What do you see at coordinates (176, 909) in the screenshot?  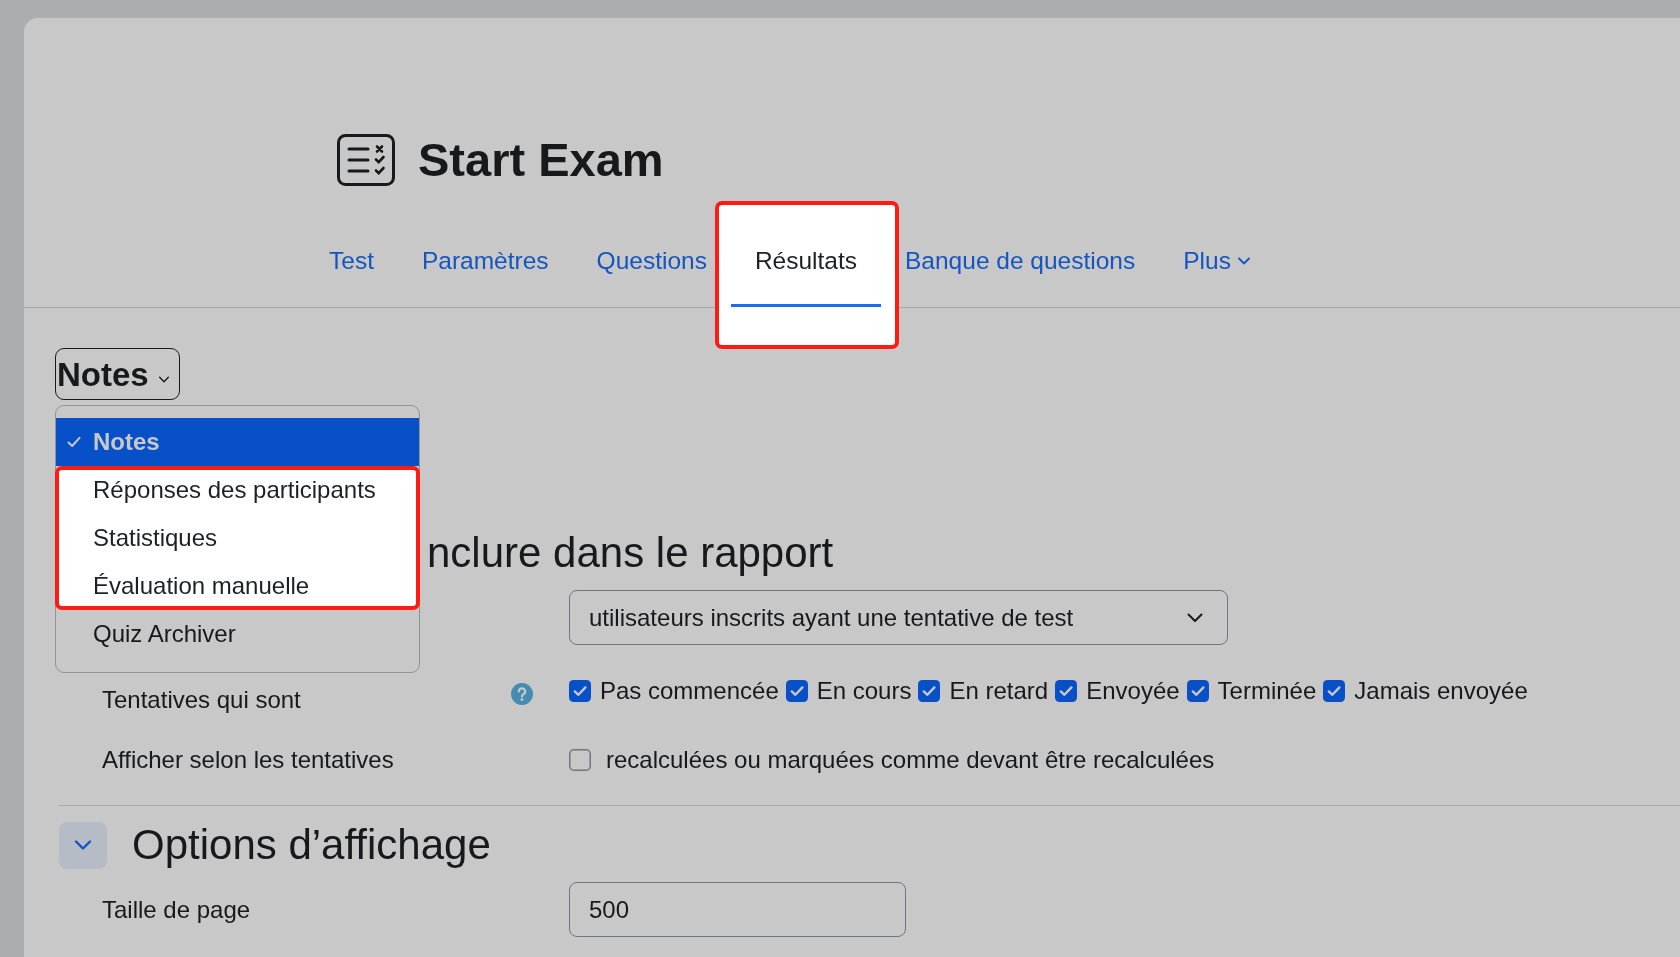 I see `field-label: Taille de page` at bounding box center [176, 909].